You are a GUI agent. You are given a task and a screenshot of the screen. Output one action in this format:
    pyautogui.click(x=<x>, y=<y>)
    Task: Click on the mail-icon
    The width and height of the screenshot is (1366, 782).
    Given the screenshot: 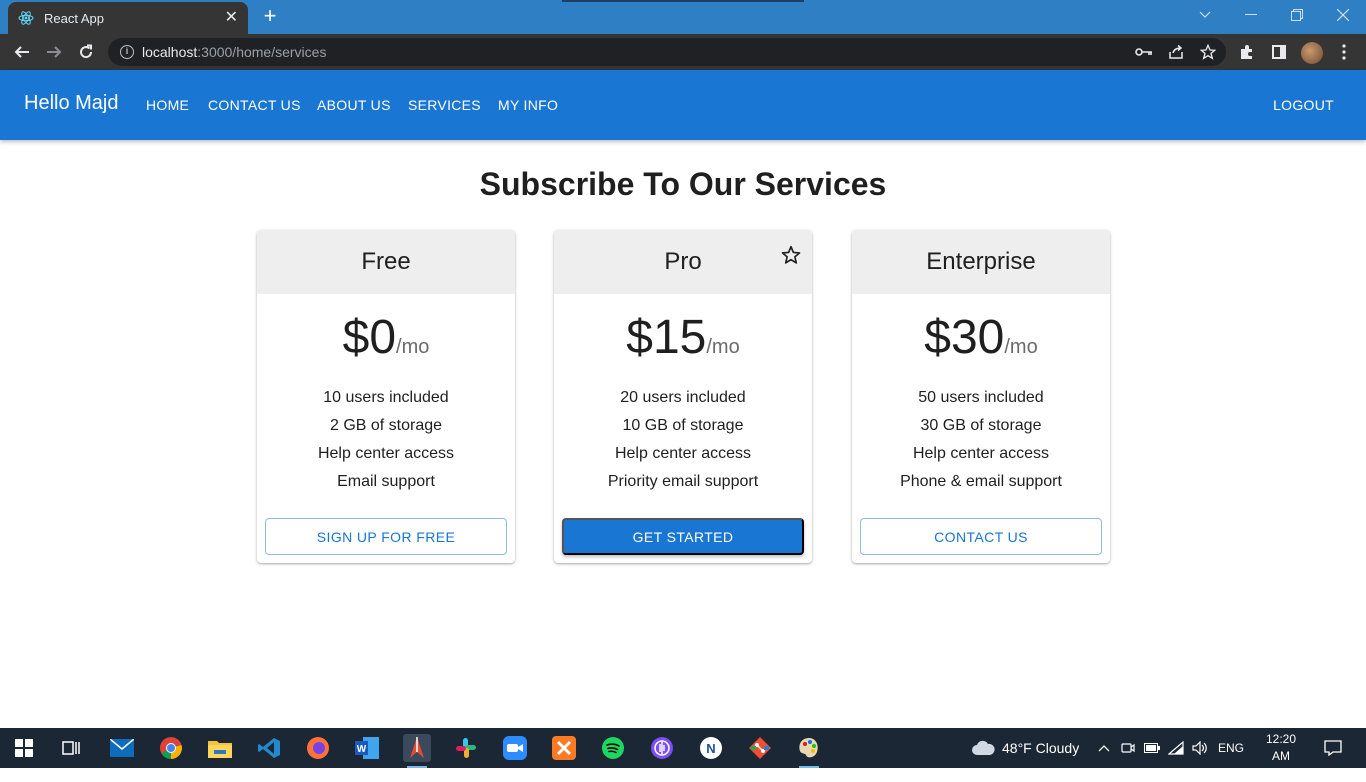 What is the action you would take?
    pyautogui.click(x=122, y=748)
    